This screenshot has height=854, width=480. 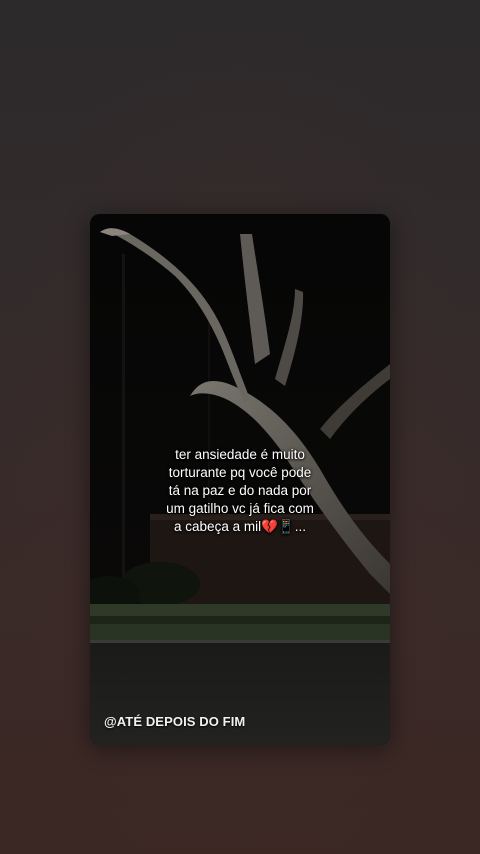 I want to click on caption-line: ter ansiedade é muito, so click(x=240, y=454).